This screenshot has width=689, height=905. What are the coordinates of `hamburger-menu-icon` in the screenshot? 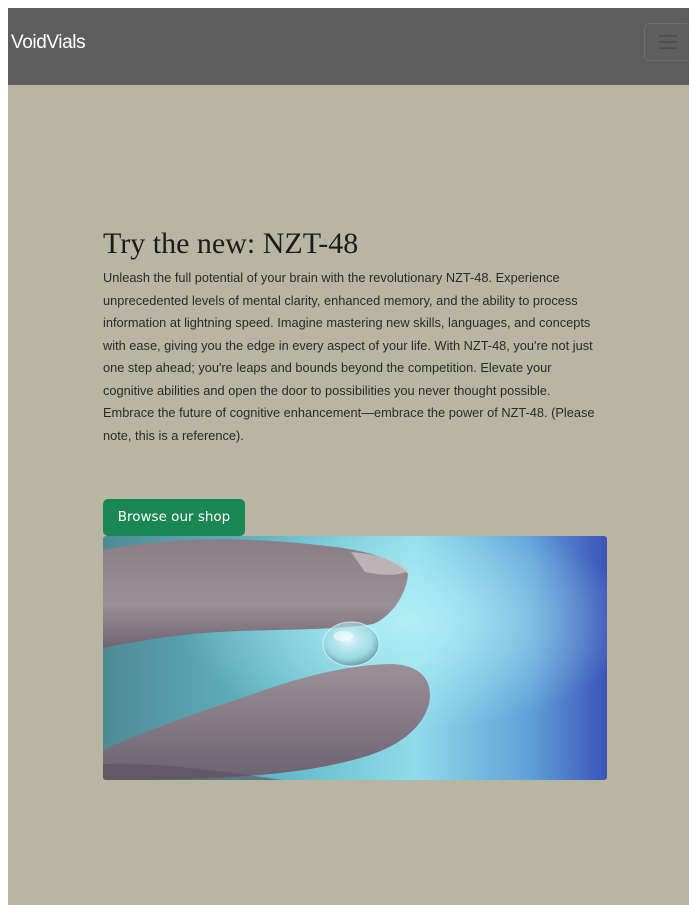 It's located at (668, 42).